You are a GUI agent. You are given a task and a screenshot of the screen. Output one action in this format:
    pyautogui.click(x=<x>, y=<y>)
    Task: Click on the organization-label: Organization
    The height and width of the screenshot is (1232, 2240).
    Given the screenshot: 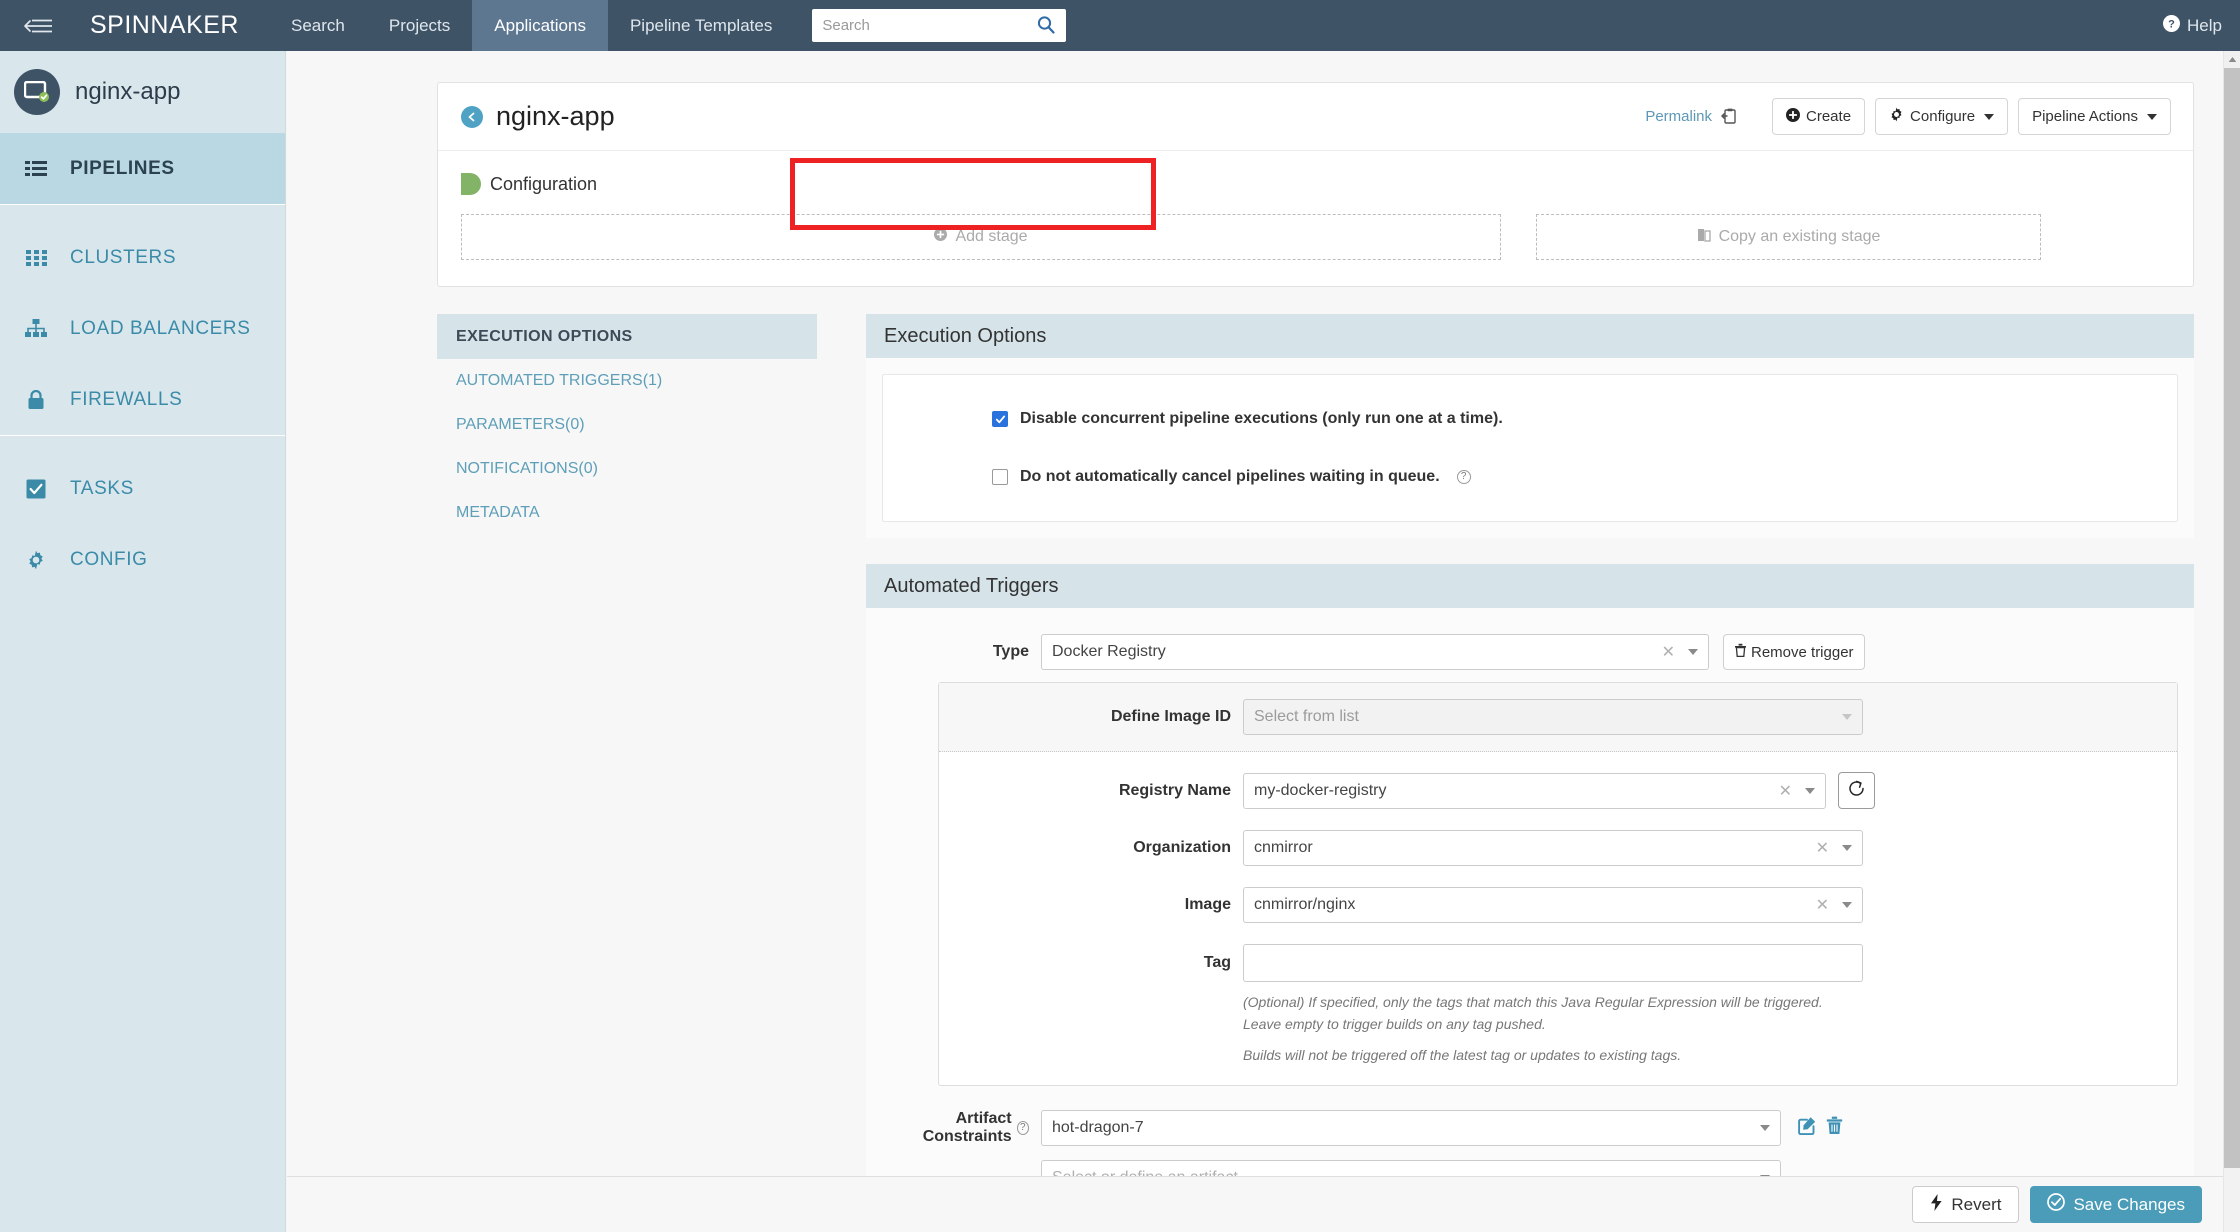 What is the action you would take?
    pyautogui.click(x=1182, y=847)
    